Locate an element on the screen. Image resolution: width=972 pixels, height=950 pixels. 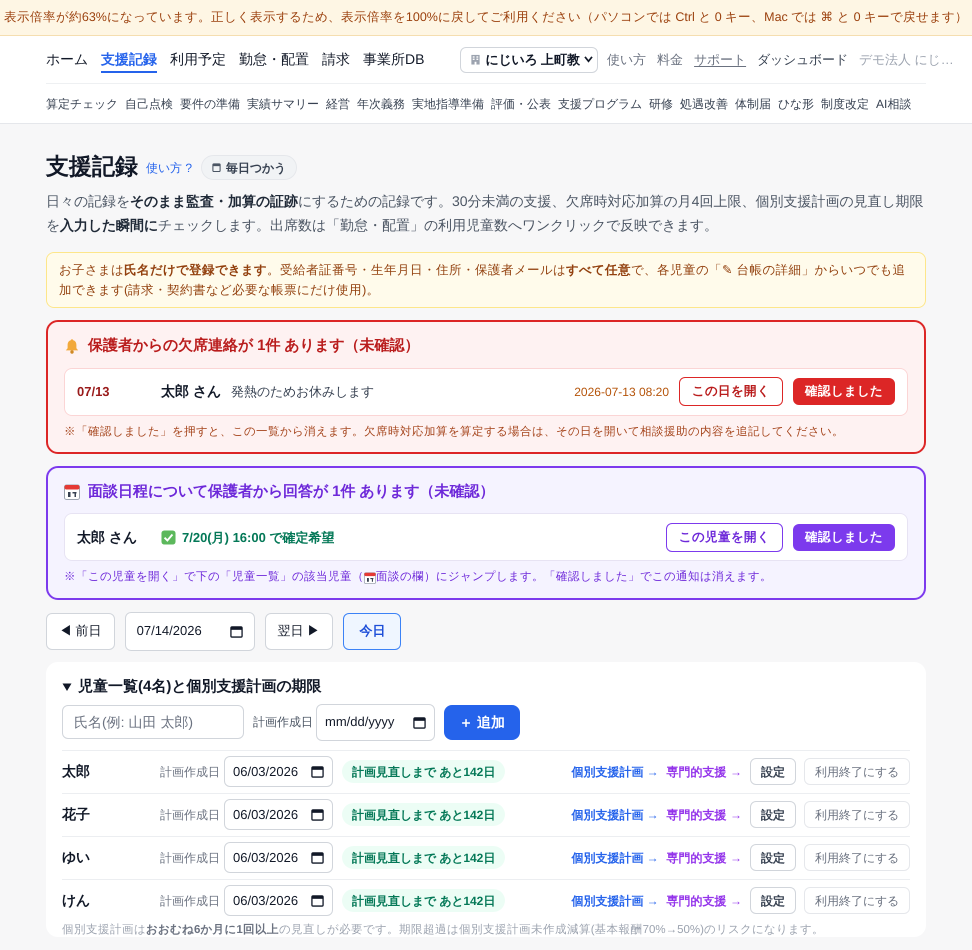
plan-footnote: 個別支援計画はおおむね6か月に1回以上の見直しが必要です。期限超過は個別支援計画未作成減算(基本報酬70%→50%)のリスクになります。 is located at coordinates (443, 929).